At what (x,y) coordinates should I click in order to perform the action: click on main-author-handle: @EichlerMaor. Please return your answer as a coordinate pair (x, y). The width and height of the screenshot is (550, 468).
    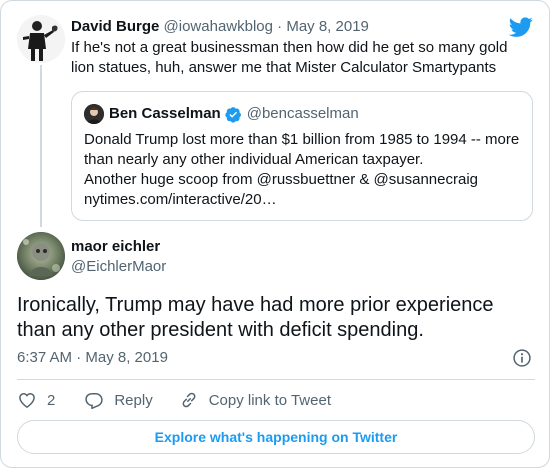
    Looking at the image, I should click on (118, 267).